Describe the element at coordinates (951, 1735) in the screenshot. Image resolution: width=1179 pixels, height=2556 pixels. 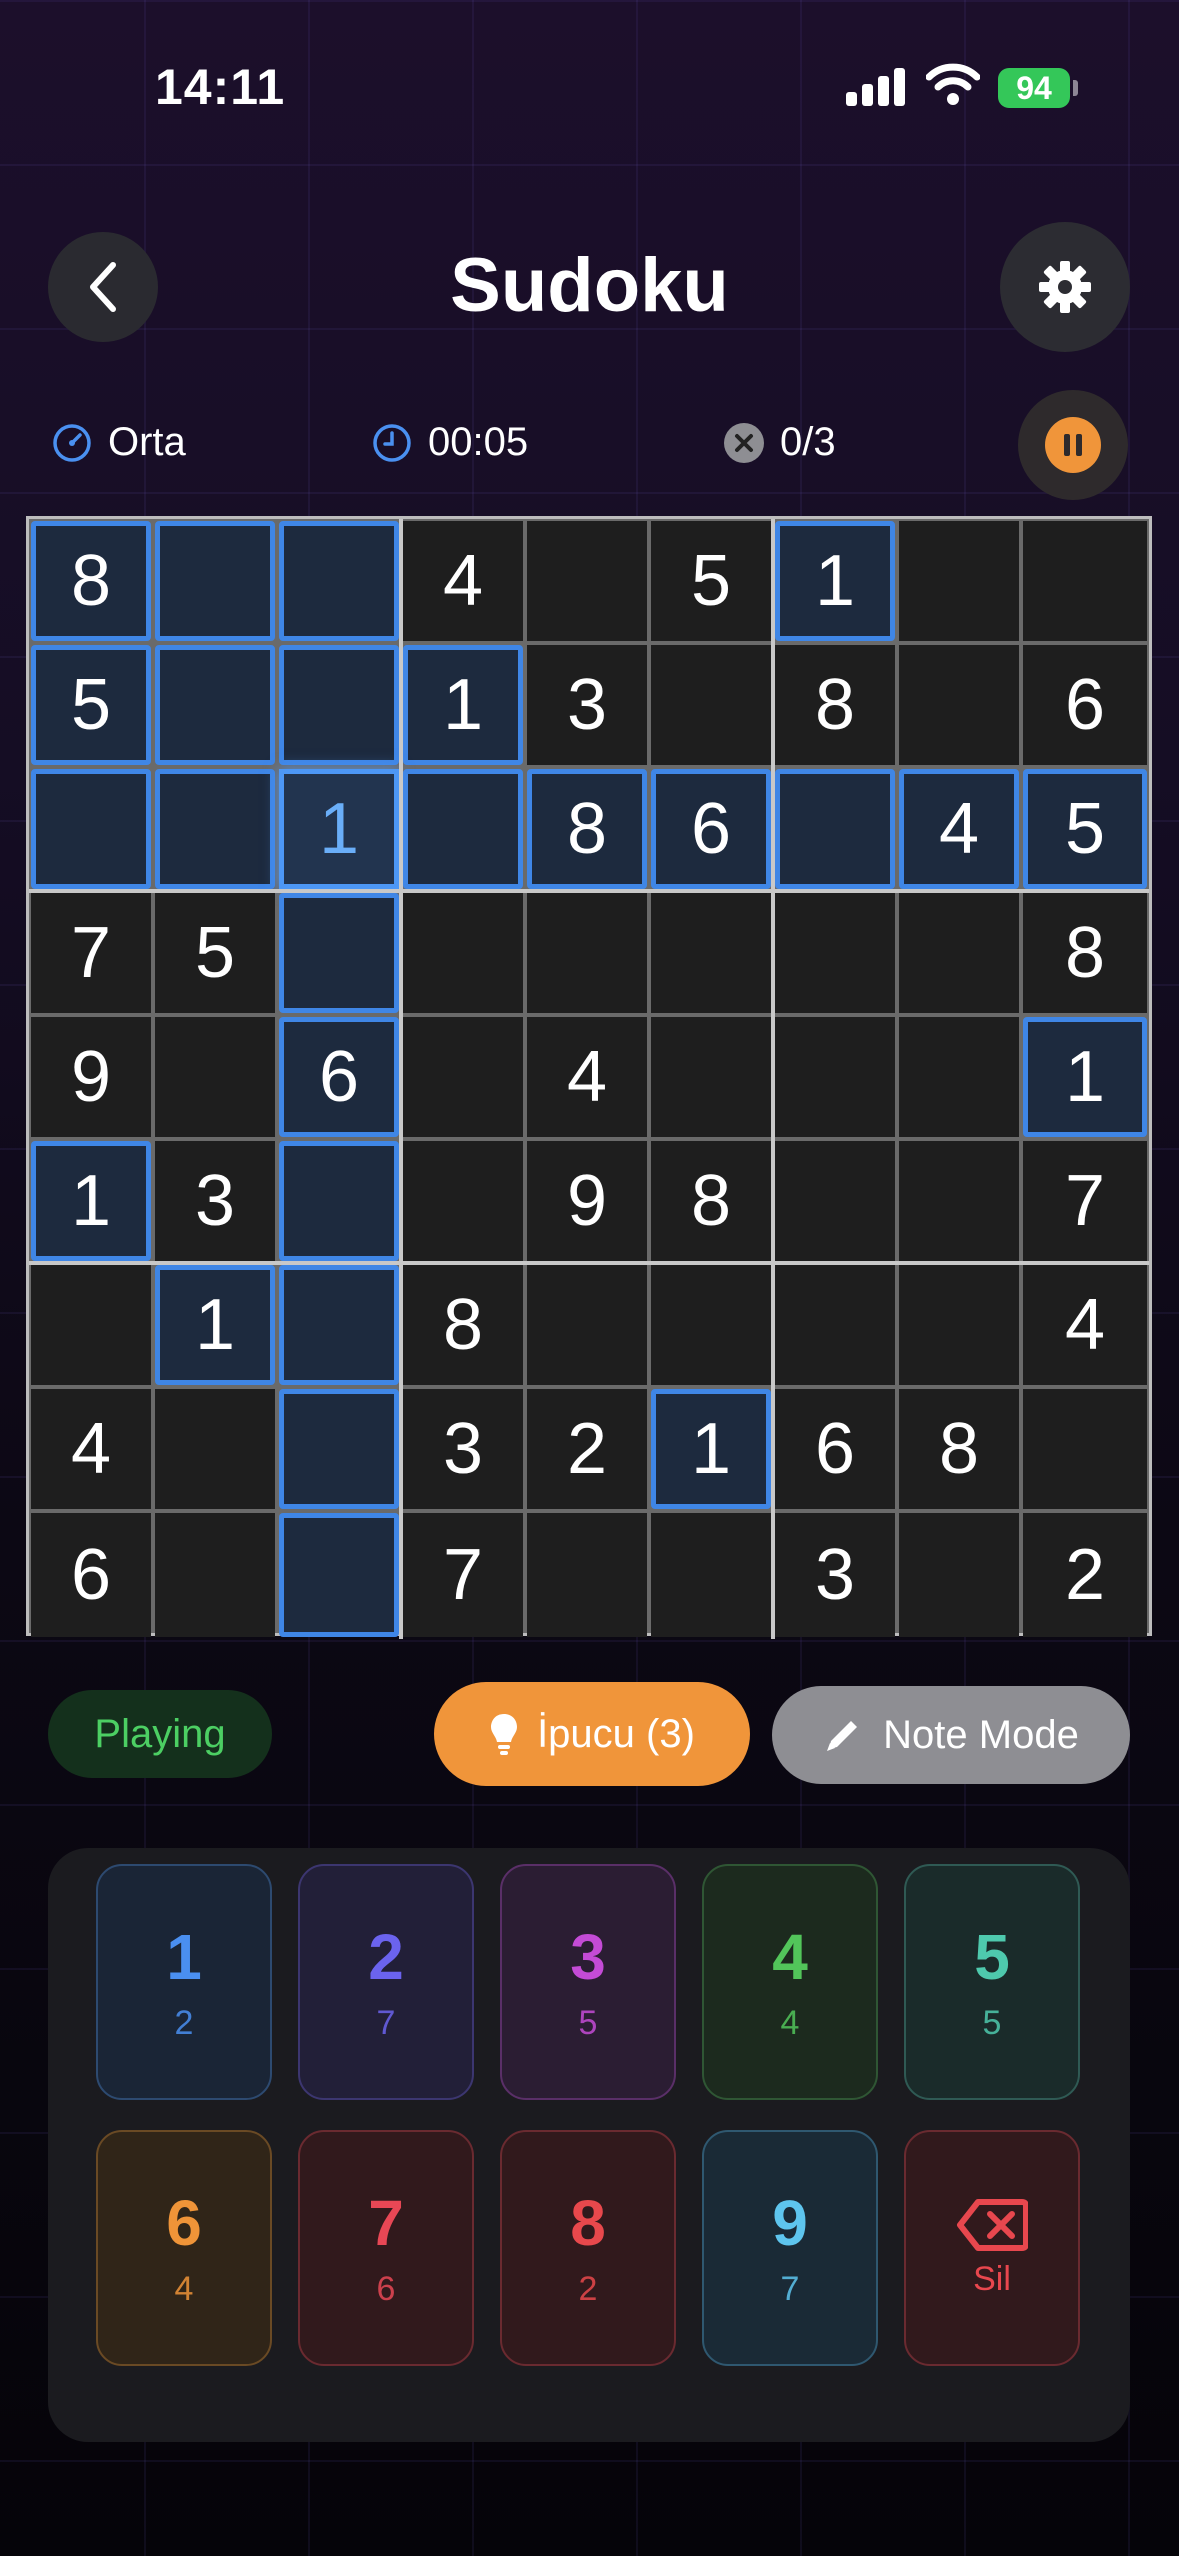
I see `note-mode-button: Note Mode` at that location.